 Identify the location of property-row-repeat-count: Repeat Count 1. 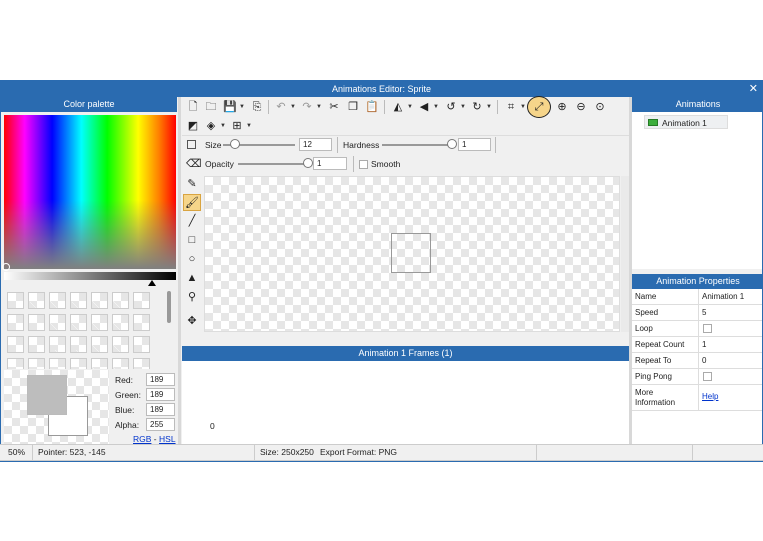
(697, 345).